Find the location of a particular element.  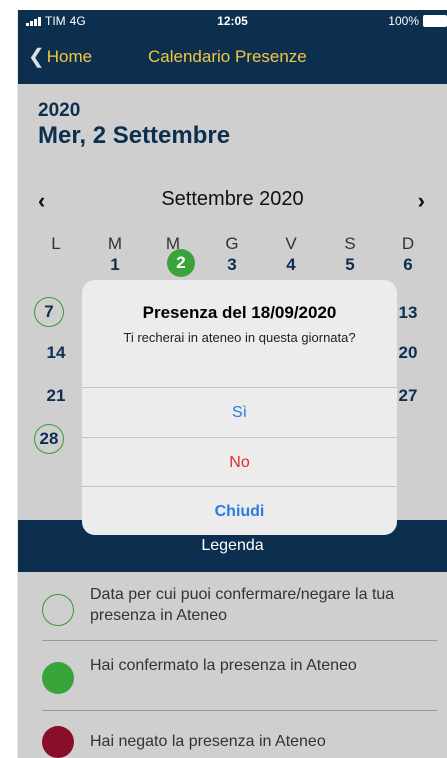

calendar-day: 14 is located at coordinates (56, 353).